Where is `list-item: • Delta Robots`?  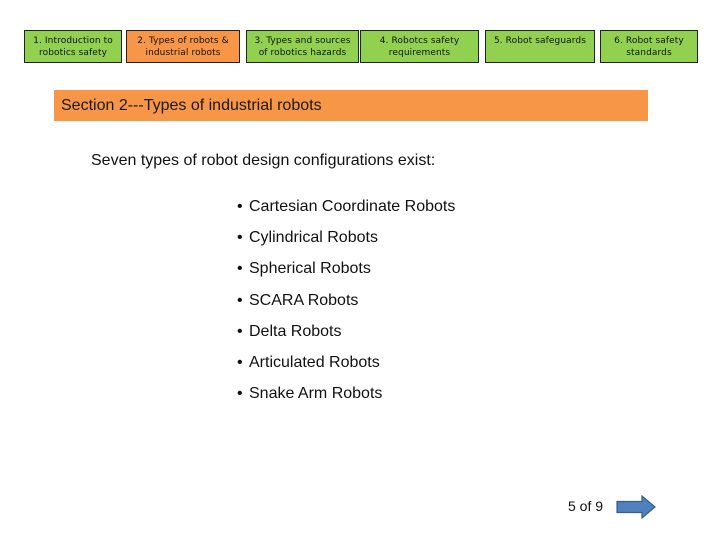
list-item: • Delta Robots is located at coordinates (346, 336).